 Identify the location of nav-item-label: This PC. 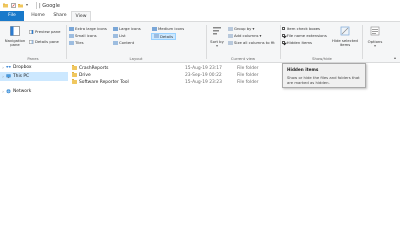
(21, 76).